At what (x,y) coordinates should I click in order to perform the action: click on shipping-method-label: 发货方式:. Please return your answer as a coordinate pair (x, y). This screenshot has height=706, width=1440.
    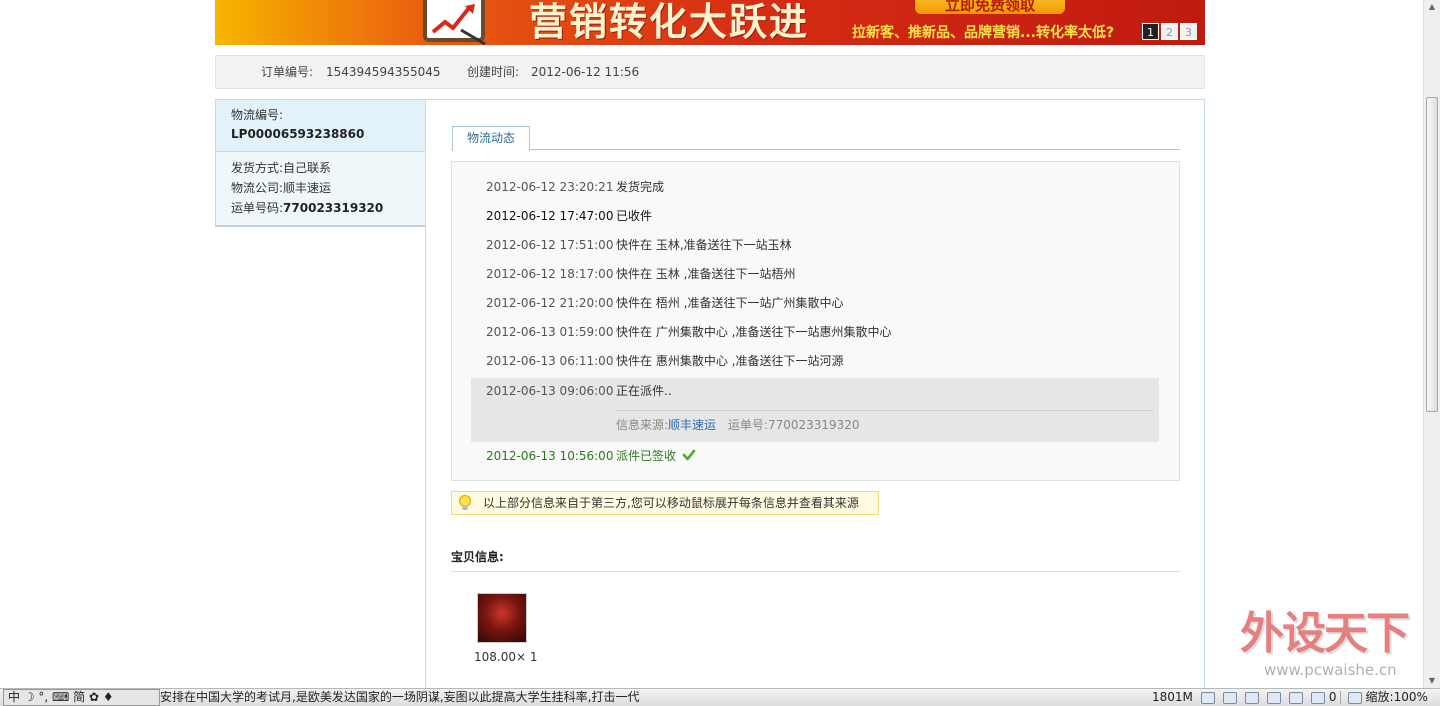
    Looking at the image, I should click on (257, 168).